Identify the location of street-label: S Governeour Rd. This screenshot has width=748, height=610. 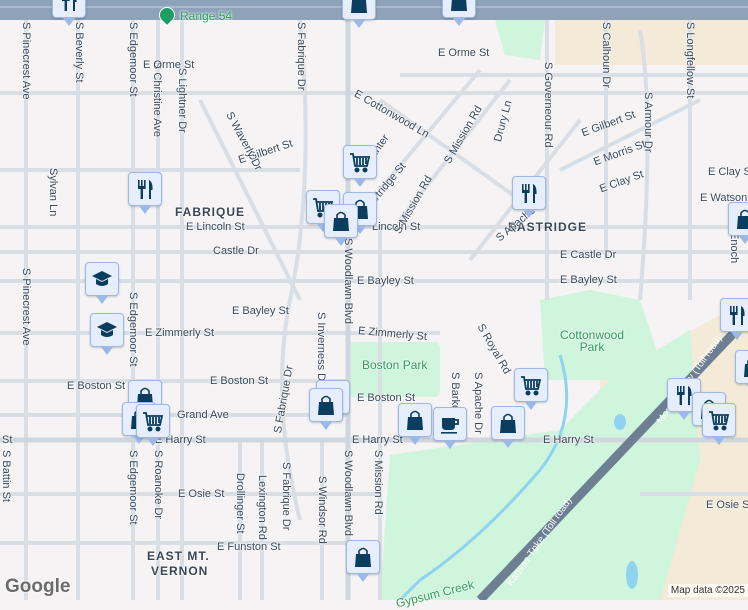
(548, 105).